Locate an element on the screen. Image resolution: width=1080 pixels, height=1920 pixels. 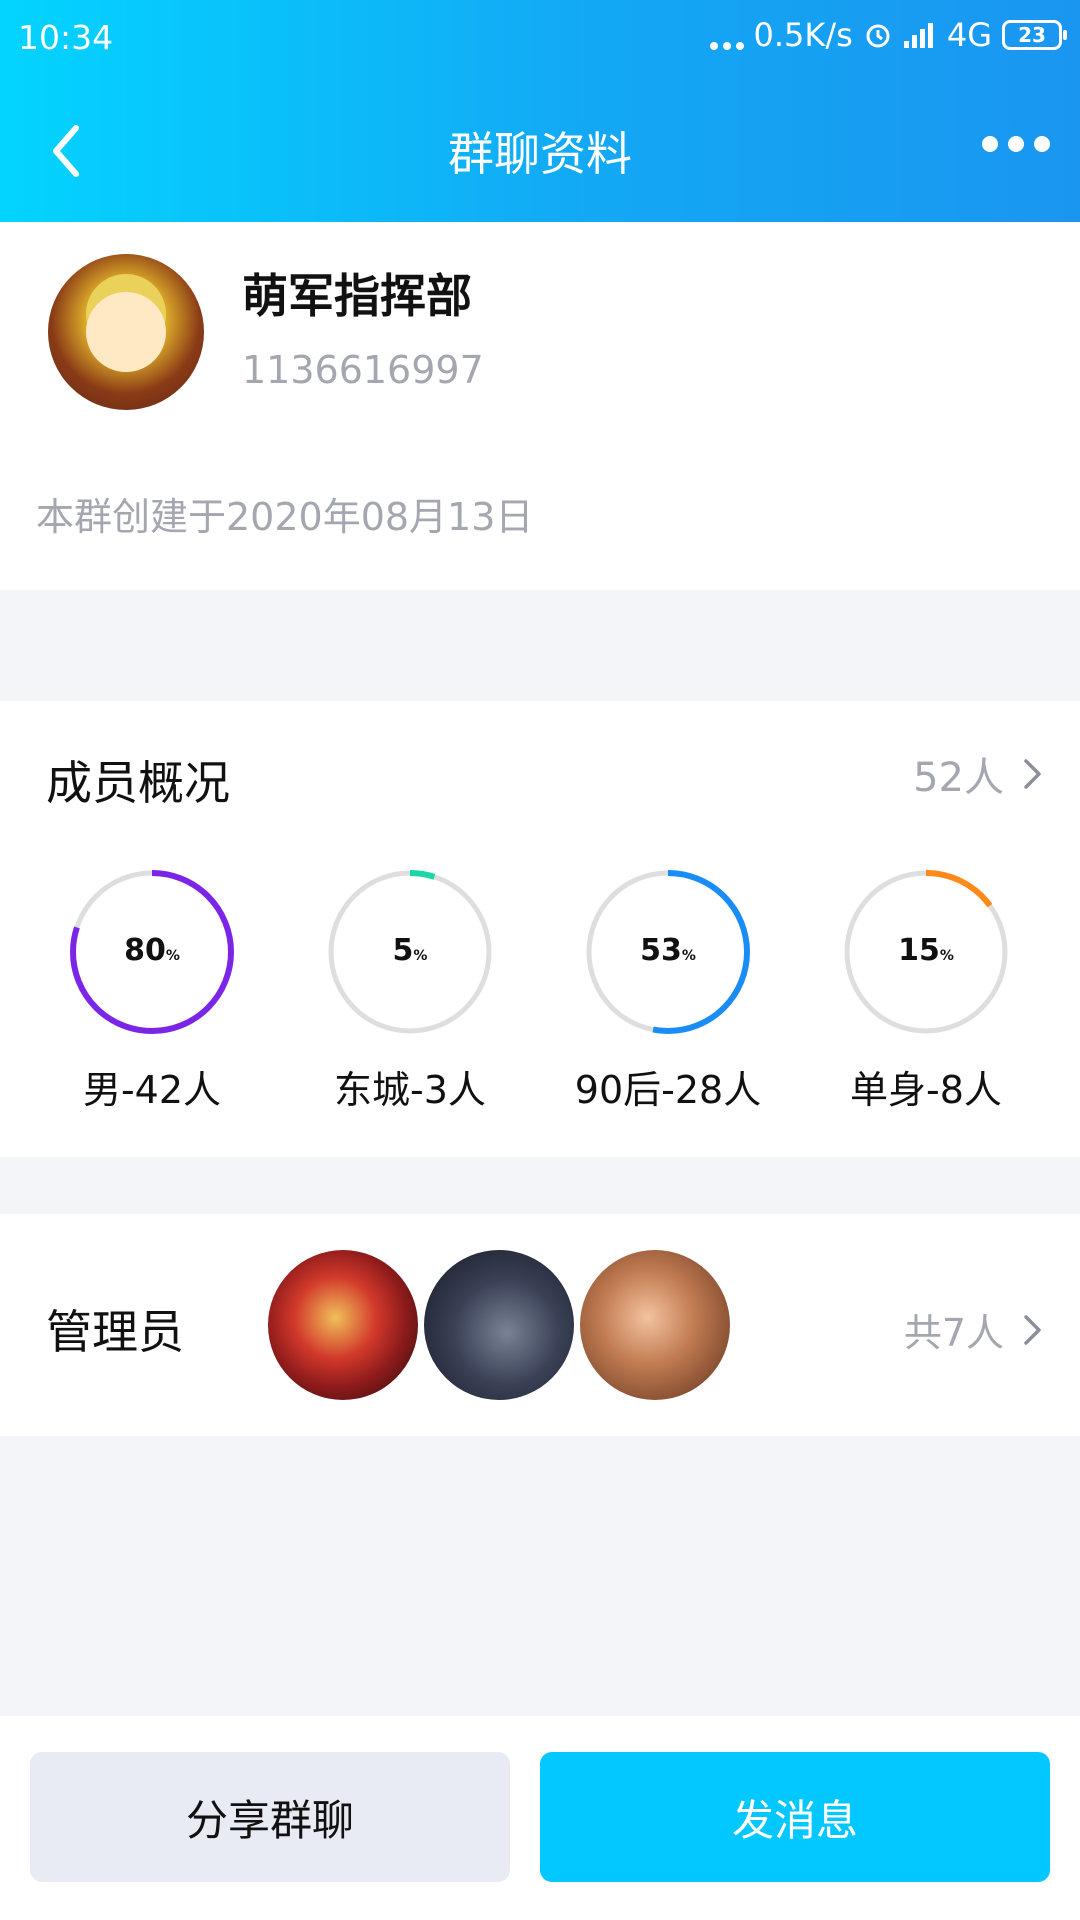
stat-age: 53% 90后-28人 is located at coordinates (668, 990).